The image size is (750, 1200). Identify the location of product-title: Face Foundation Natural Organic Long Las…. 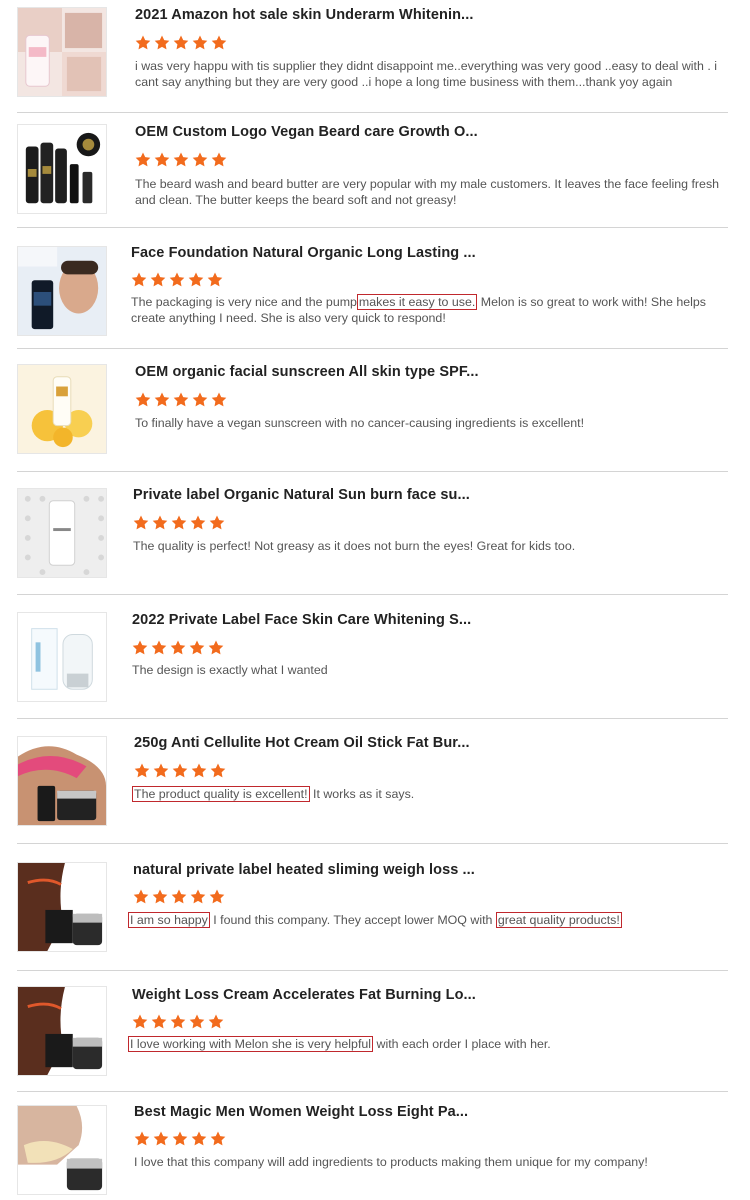
(303, 253).